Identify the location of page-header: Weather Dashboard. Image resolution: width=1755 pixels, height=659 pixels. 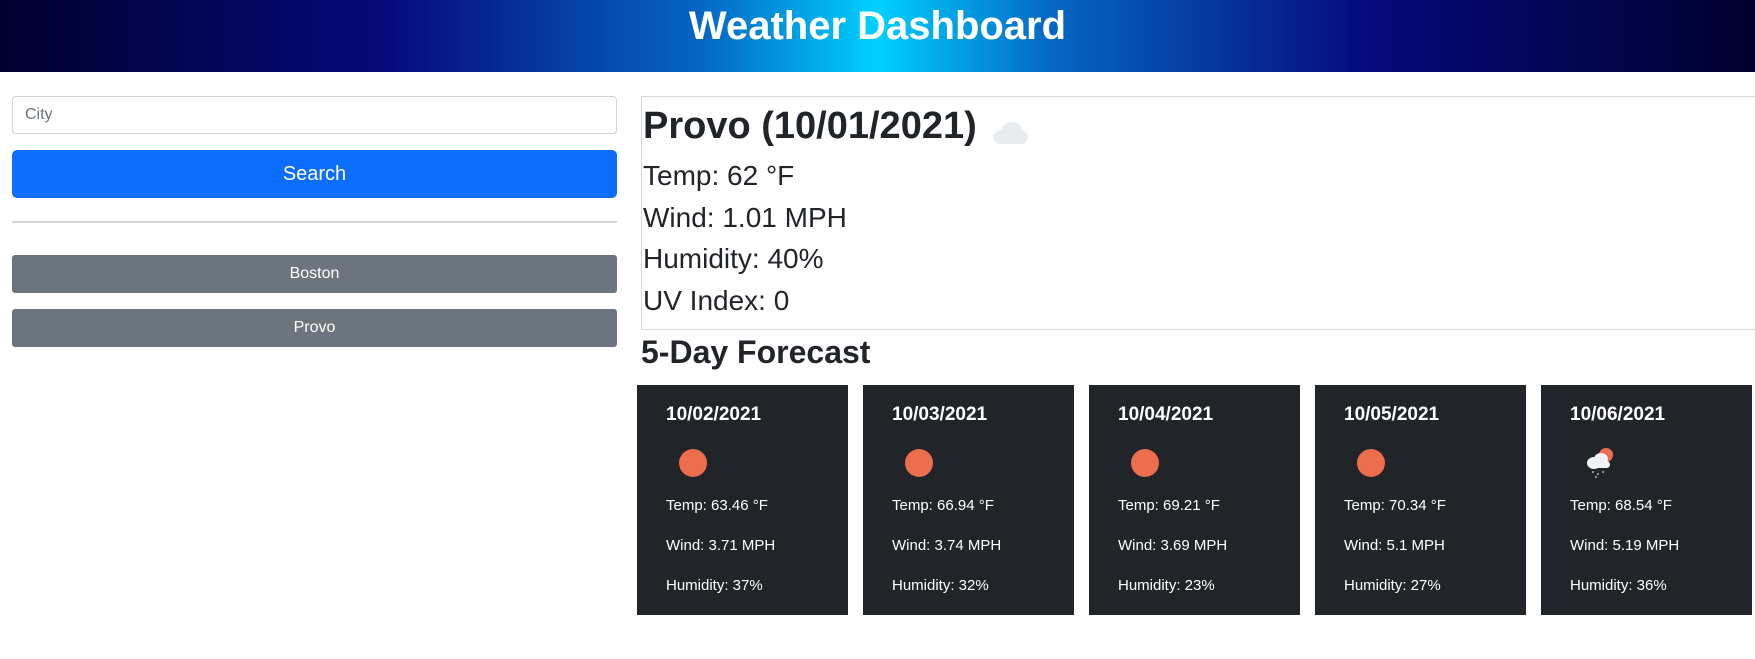
(877, 36).